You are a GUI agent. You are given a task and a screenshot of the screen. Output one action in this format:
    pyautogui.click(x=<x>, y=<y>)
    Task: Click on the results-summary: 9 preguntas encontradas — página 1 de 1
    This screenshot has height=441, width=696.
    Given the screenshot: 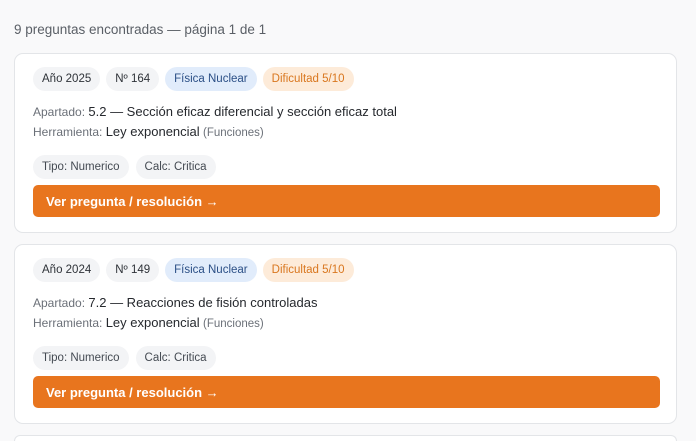 What is the action you would take?
    pyautogui.click(x=140, y=29)
    